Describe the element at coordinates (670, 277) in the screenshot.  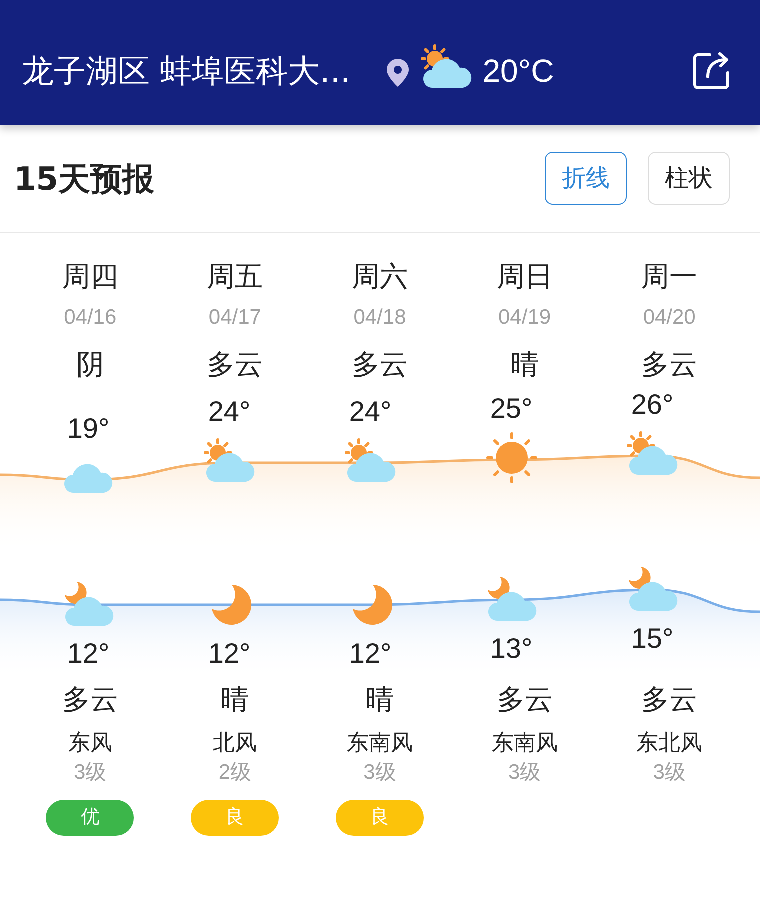
I see `weekday-label: 周一` at that location.